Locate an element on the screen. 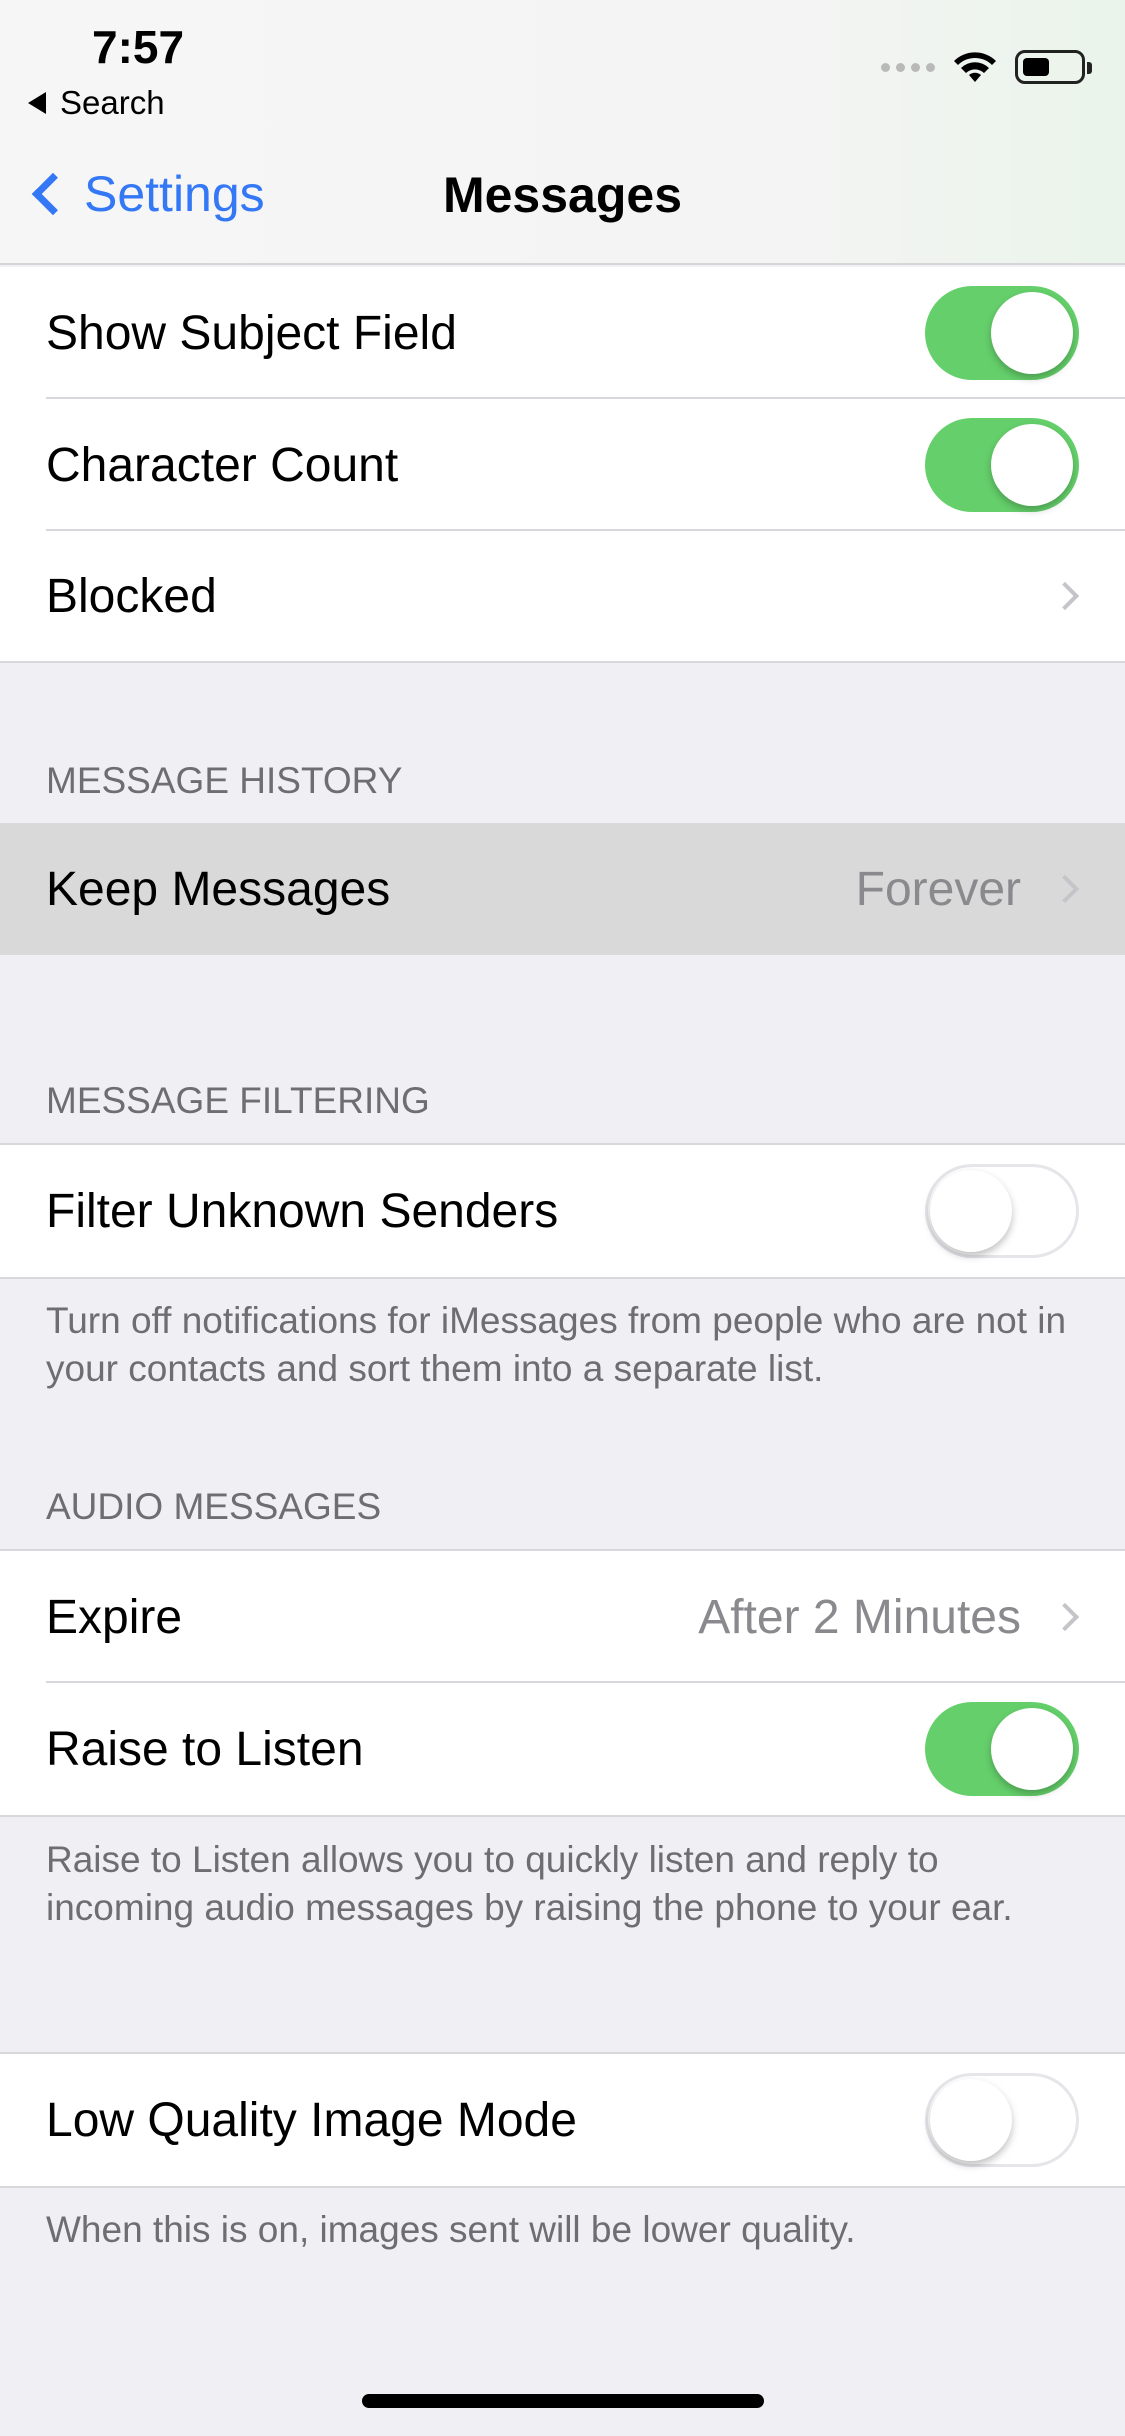  low-quality-image-mode-toggle is located at coordinates (1002, 2120).